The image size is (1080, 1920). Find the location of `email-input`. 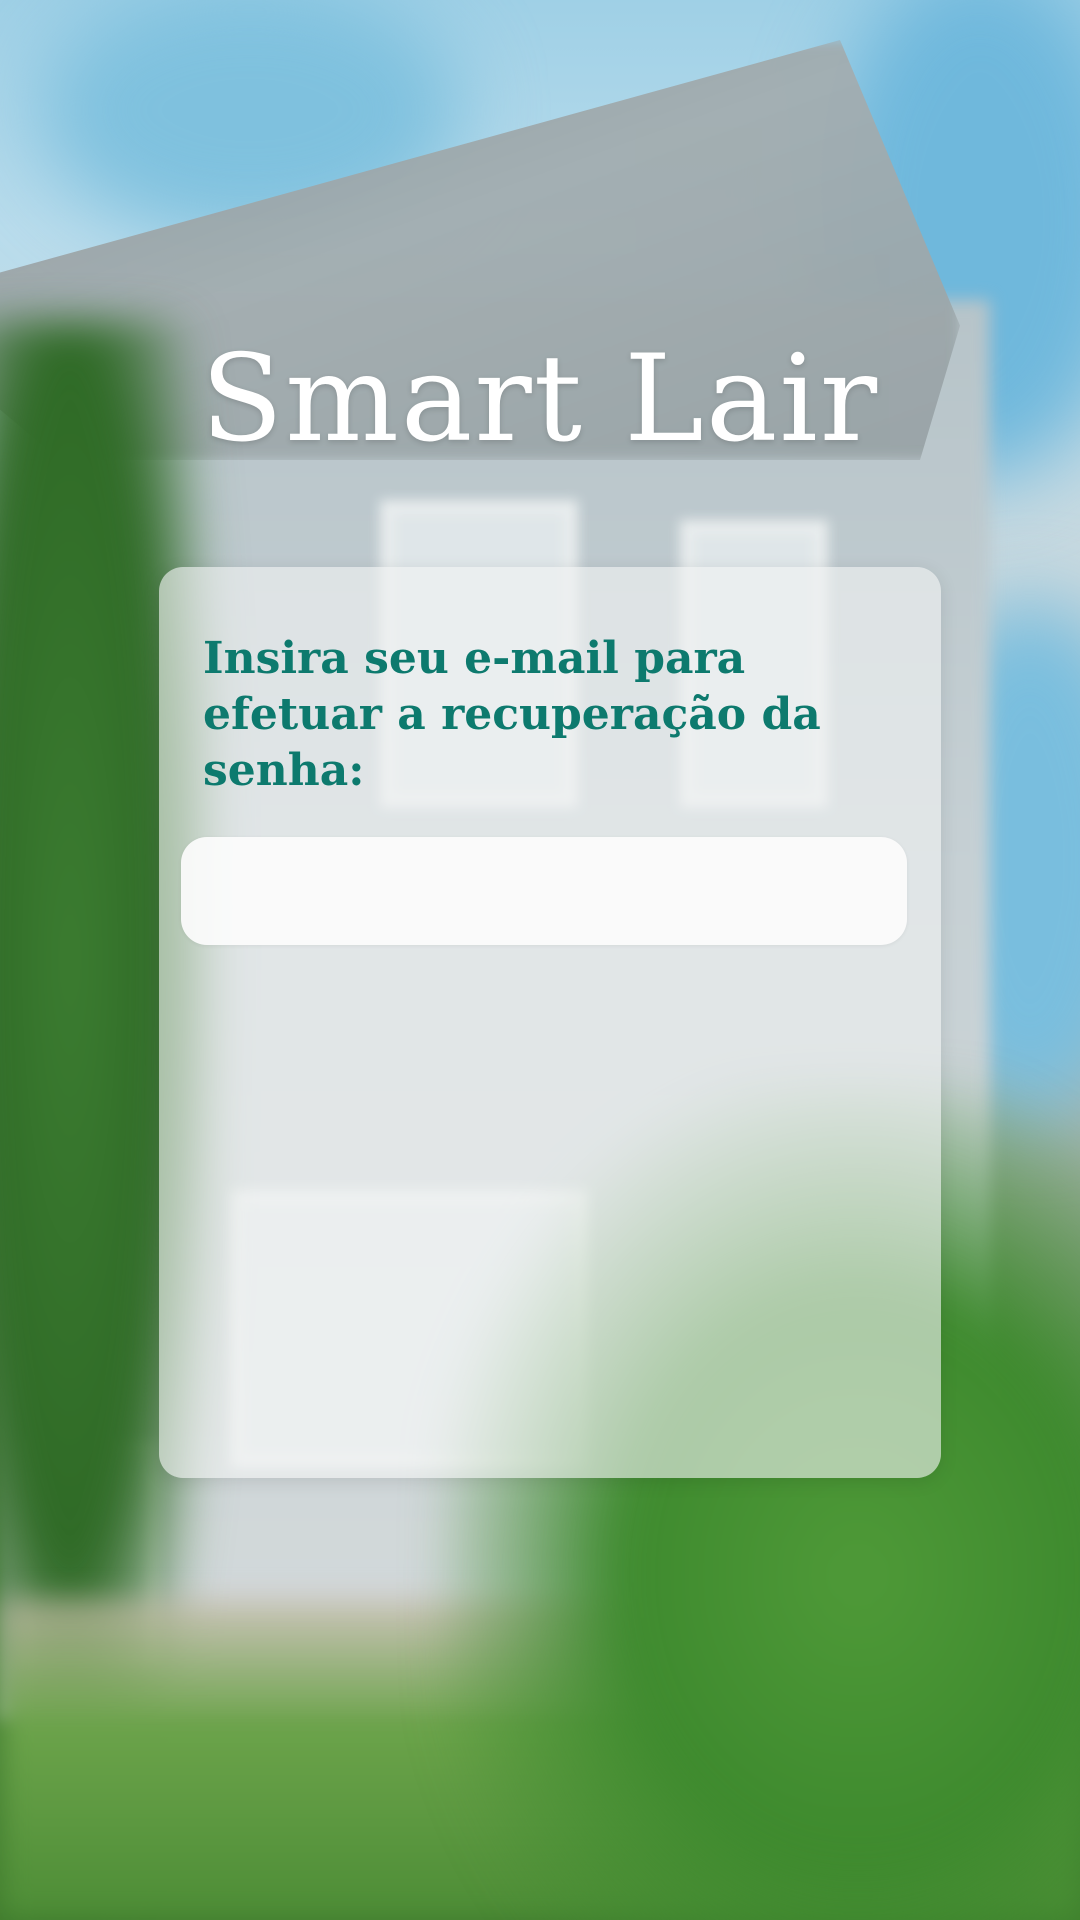

email-input is located at coordinates (544, 891).